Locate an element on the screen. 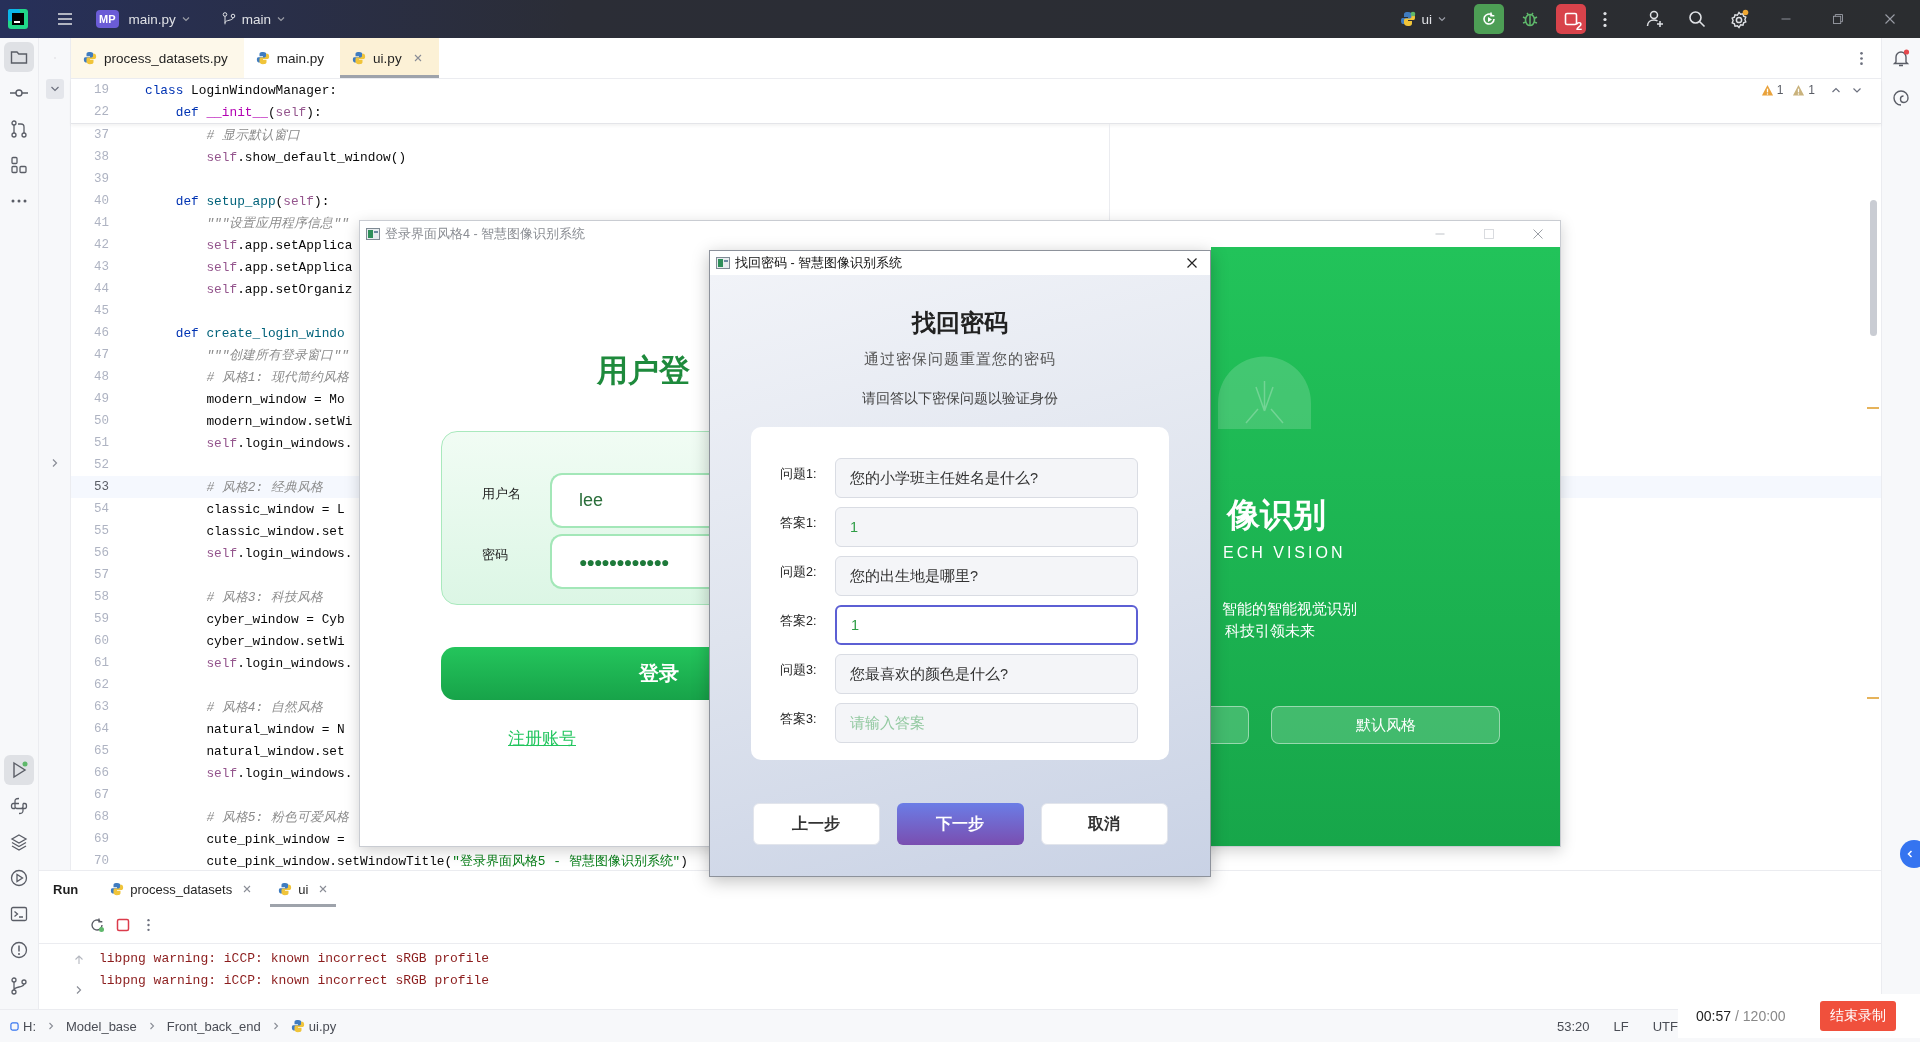 This screenshot has height=1042, width=1920. line-number: 53 is located at coordinates (101, 487).